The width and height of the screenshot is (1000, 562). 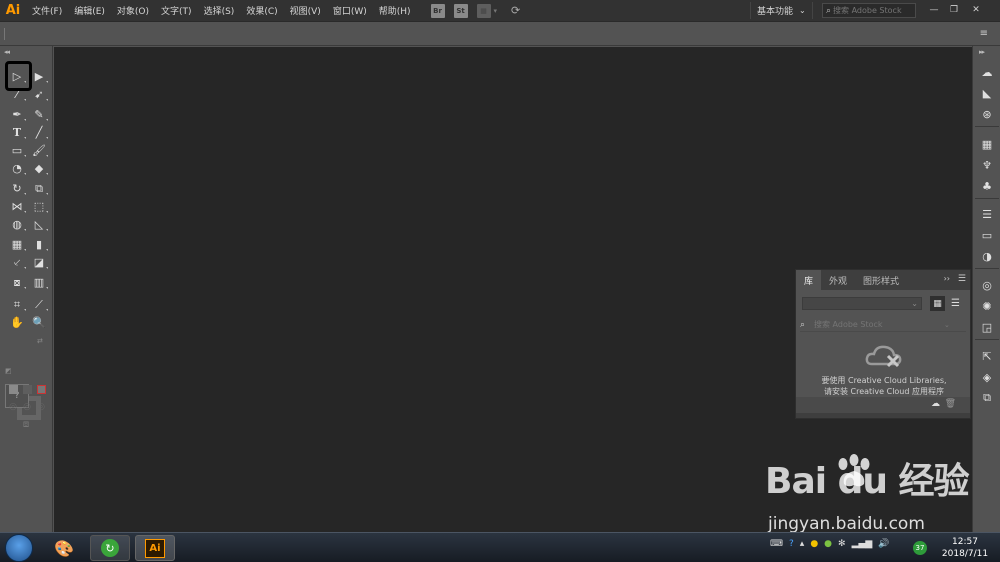 I want to click on taskbar-illustrator-app: Ai, so click(x=155, y=548).